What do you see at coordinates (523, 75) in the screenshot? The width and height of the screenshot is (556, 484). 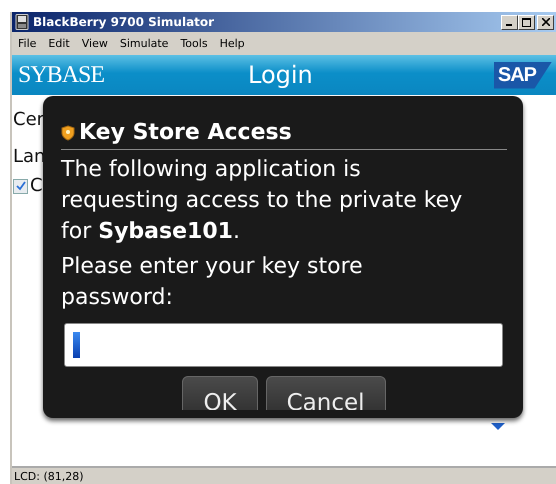 I see `sap-logo: SAP` at bounding box center [523, 75].